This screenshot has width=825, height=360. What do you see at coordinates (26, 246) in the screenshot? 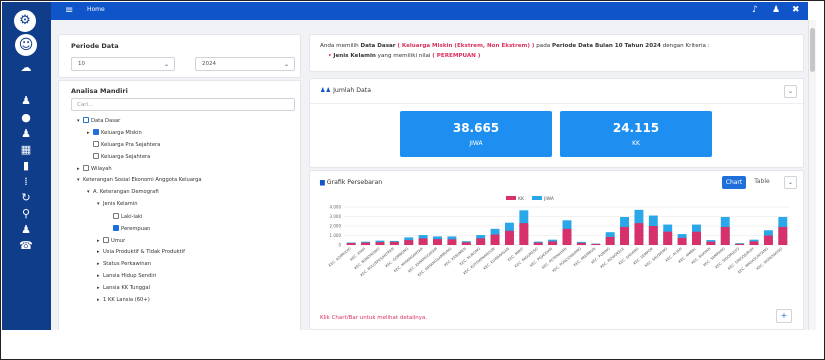
I see `phone-icon: ☎` at bounding box center [26, 246].